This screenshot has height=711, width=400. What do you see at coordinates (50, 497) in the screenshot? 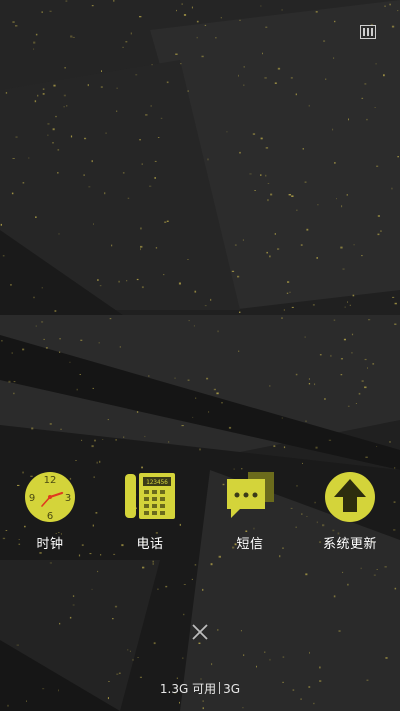
I see `clock-icon: 12 3 6 9` at bounding box center [50, 497].